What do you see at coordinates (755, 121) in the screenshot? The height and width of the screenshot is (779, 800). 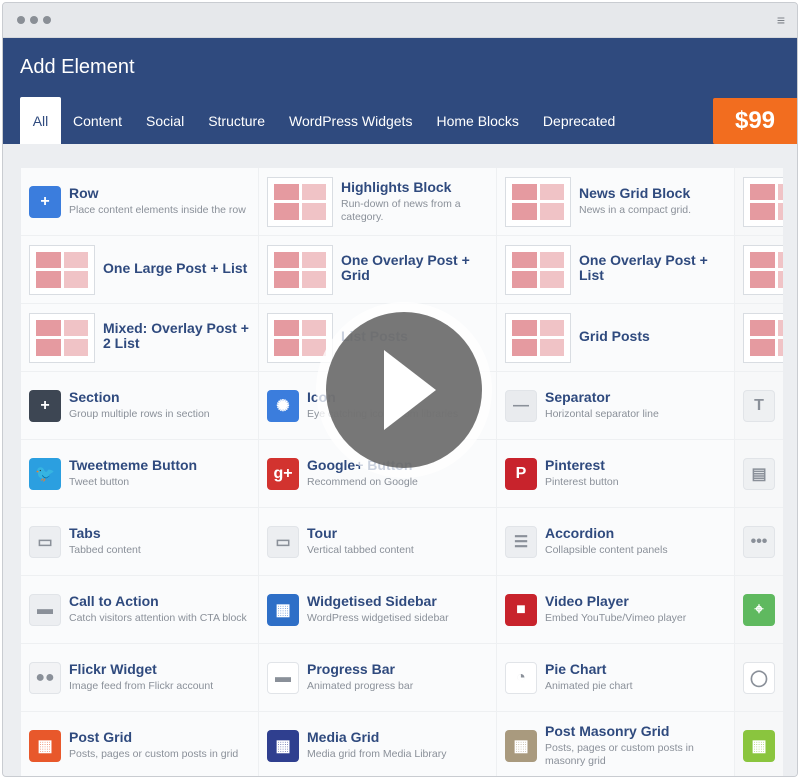 I see `price-badge: $99` at bounding box center [755, 121].